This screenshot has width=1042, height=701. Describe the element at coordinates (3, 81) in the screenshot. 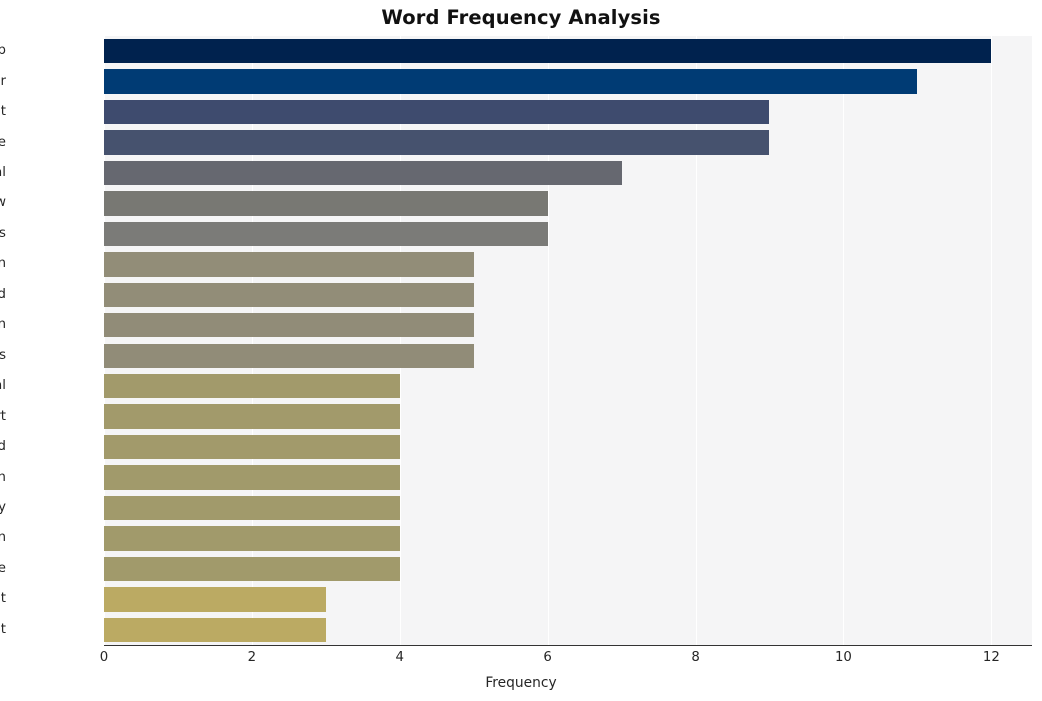

I see `y-tick-label: bear` at that location.